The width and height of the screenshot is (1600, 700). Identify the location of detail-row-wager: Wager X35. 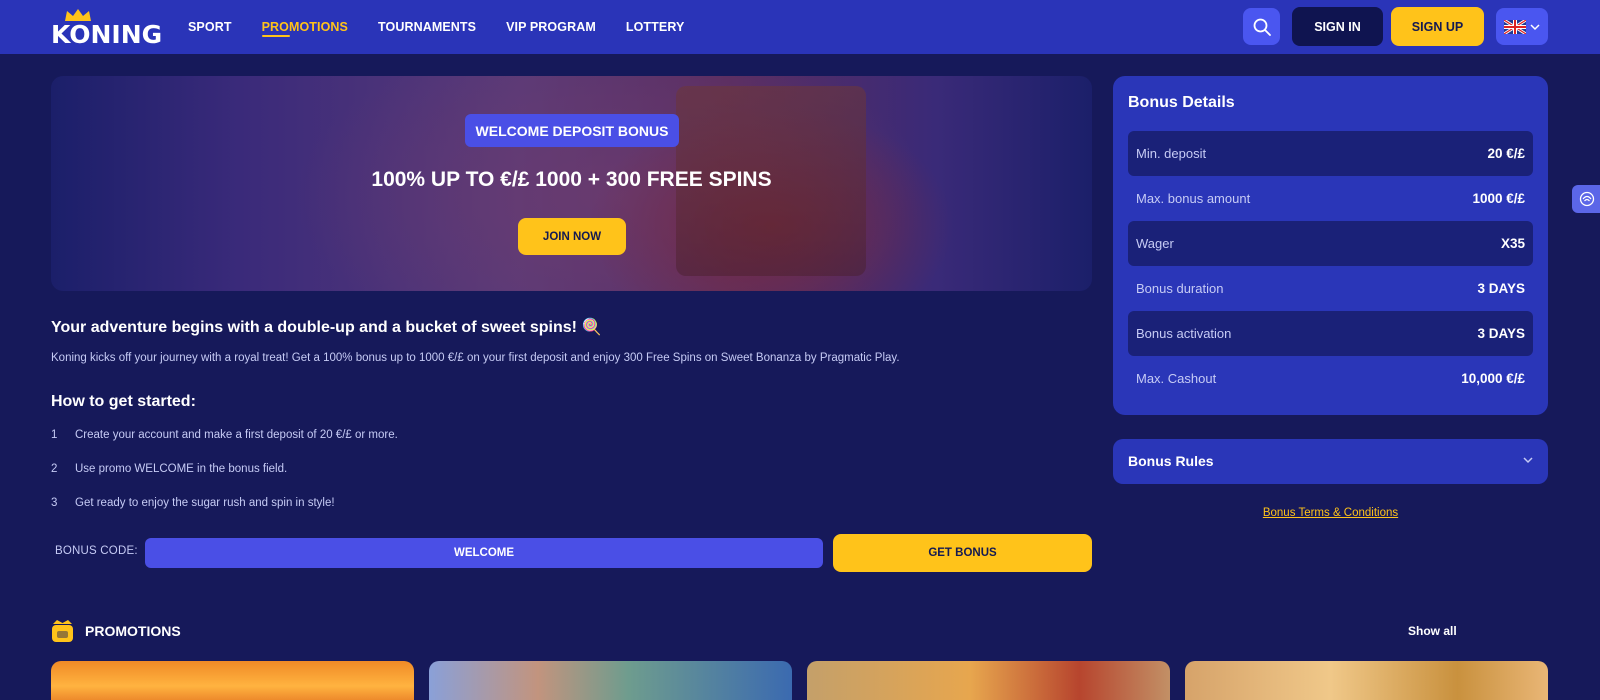
(1330, 243).